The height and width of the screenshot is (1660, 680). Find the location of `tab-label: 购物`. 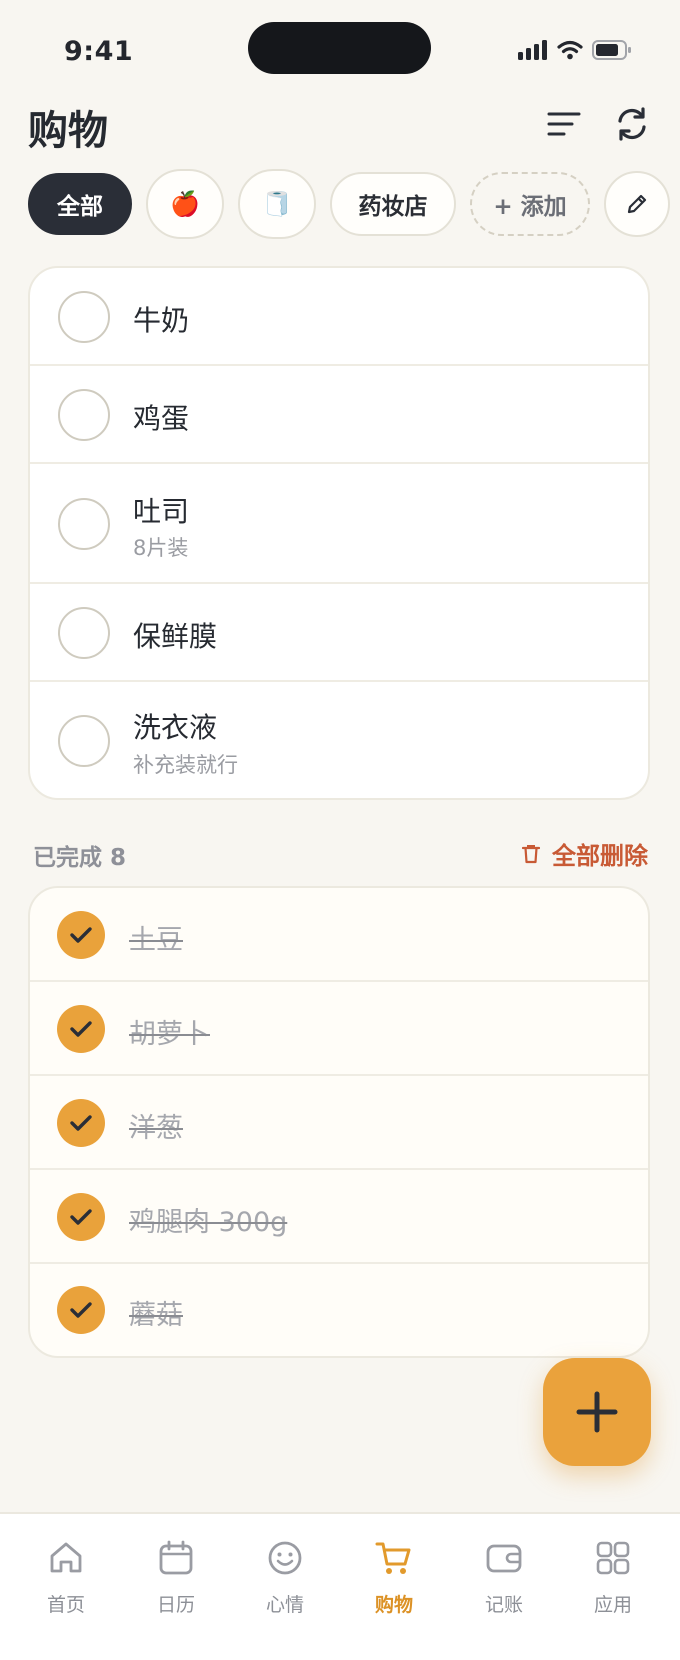

tab-label: 购物 is located at coordinates (393, 1605).